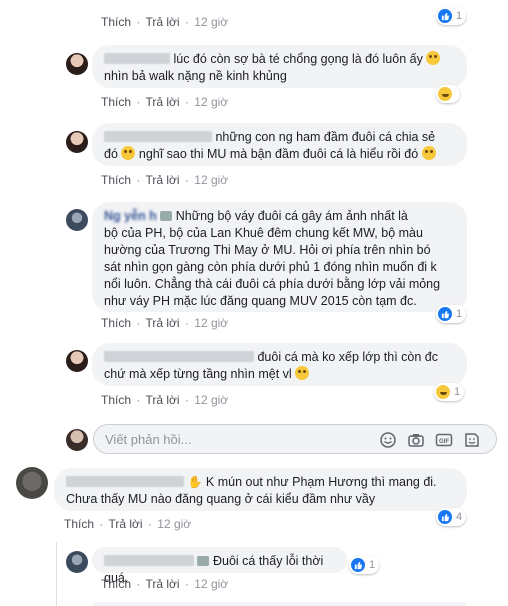 The image size is (508, 606). I want to click on svg-text: GIF, so click(444, 442).